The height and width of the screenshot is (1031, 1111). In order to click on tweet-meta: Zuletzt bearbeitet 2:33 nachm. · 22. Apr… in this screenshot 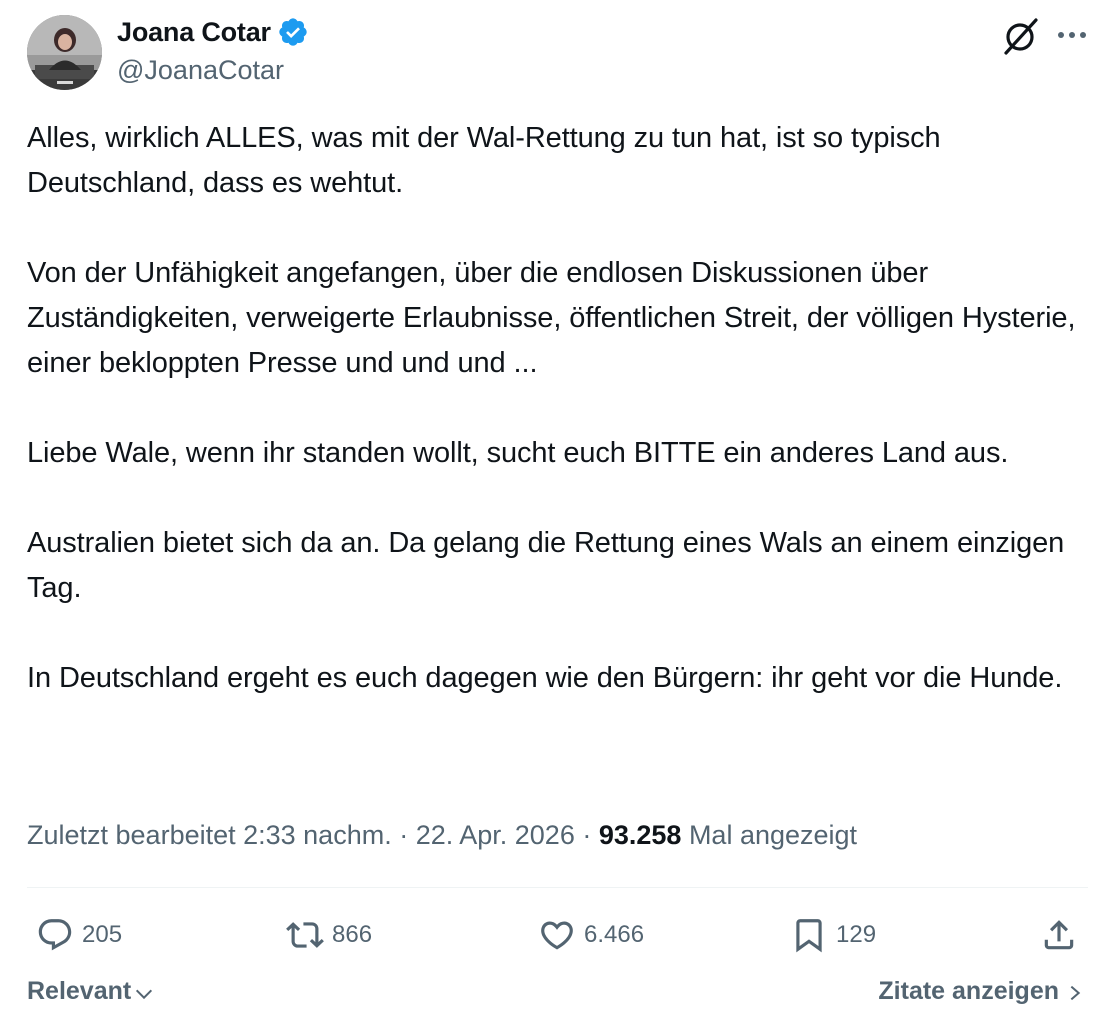, I will do `click(442, 835)`.